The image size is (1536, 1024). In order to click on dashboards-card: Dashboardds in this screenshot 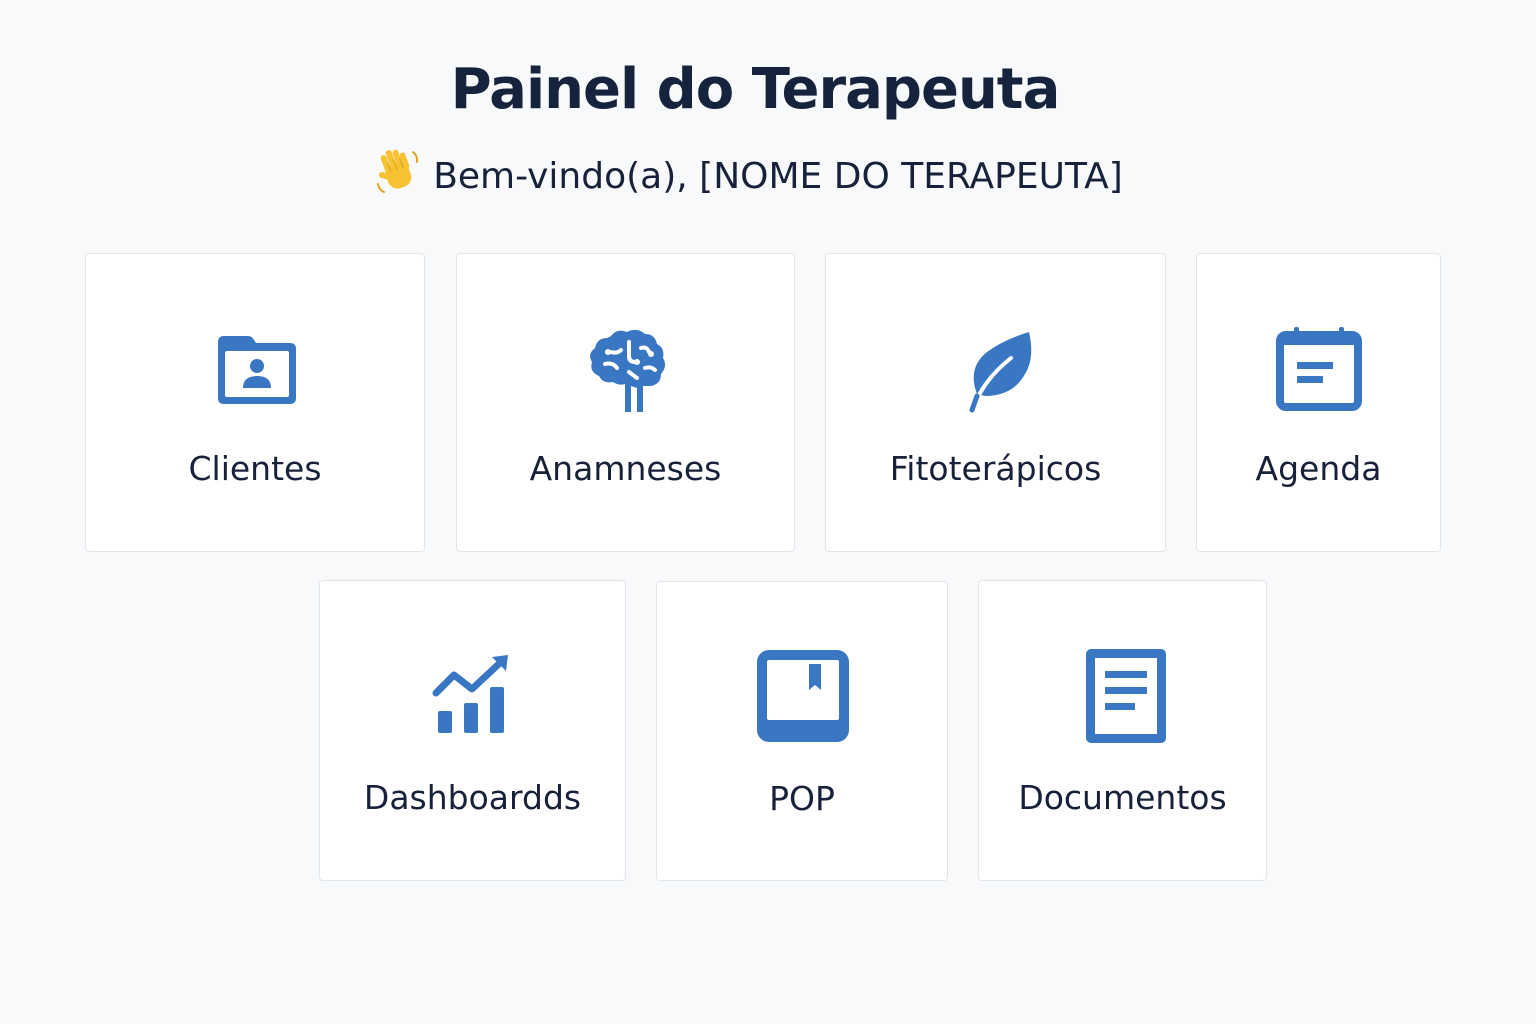, I will do `click(472, 730)`.